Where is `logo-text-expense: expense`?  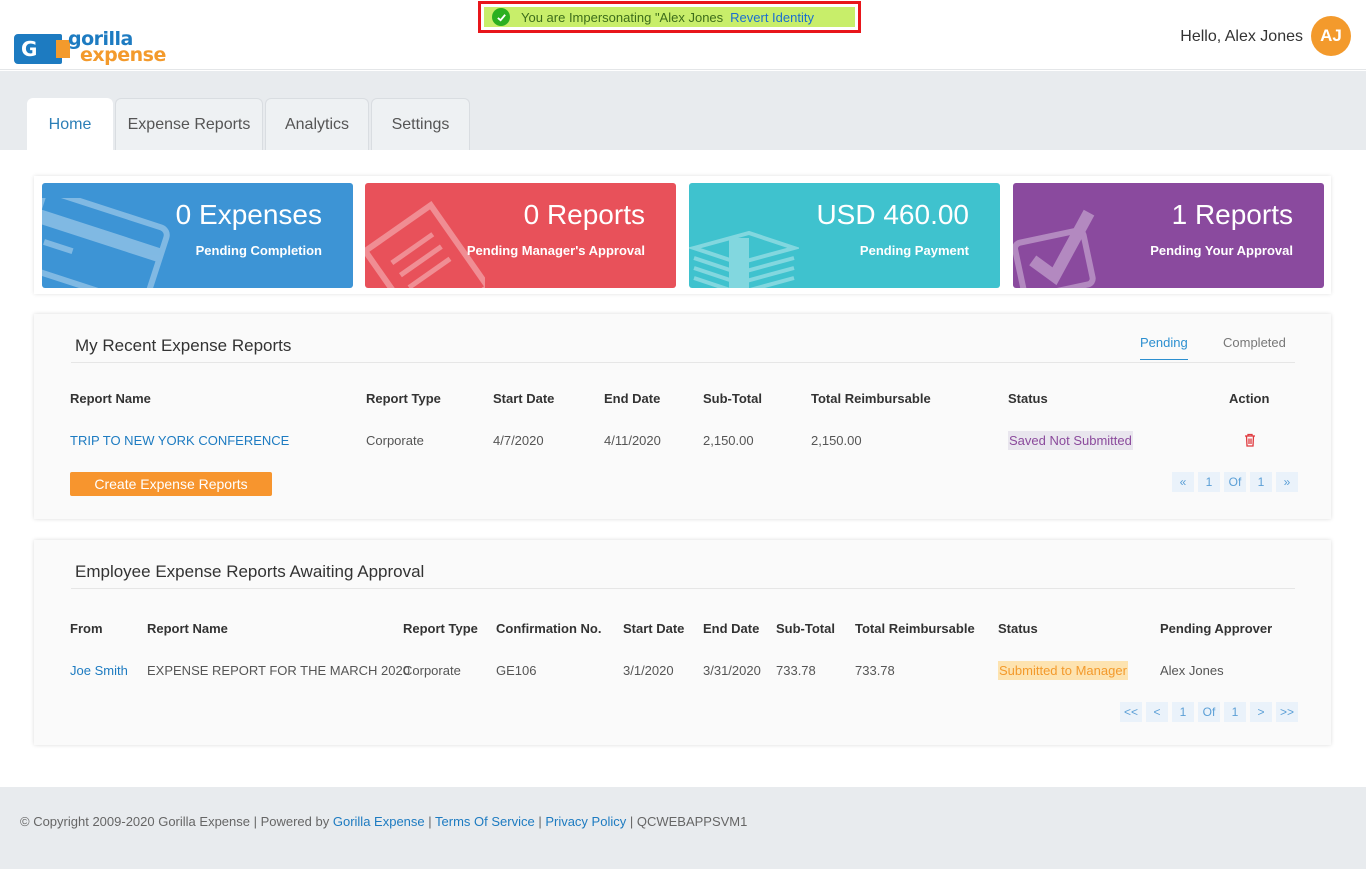 logo-text-expense: expense is located at coordinates (123, 55).